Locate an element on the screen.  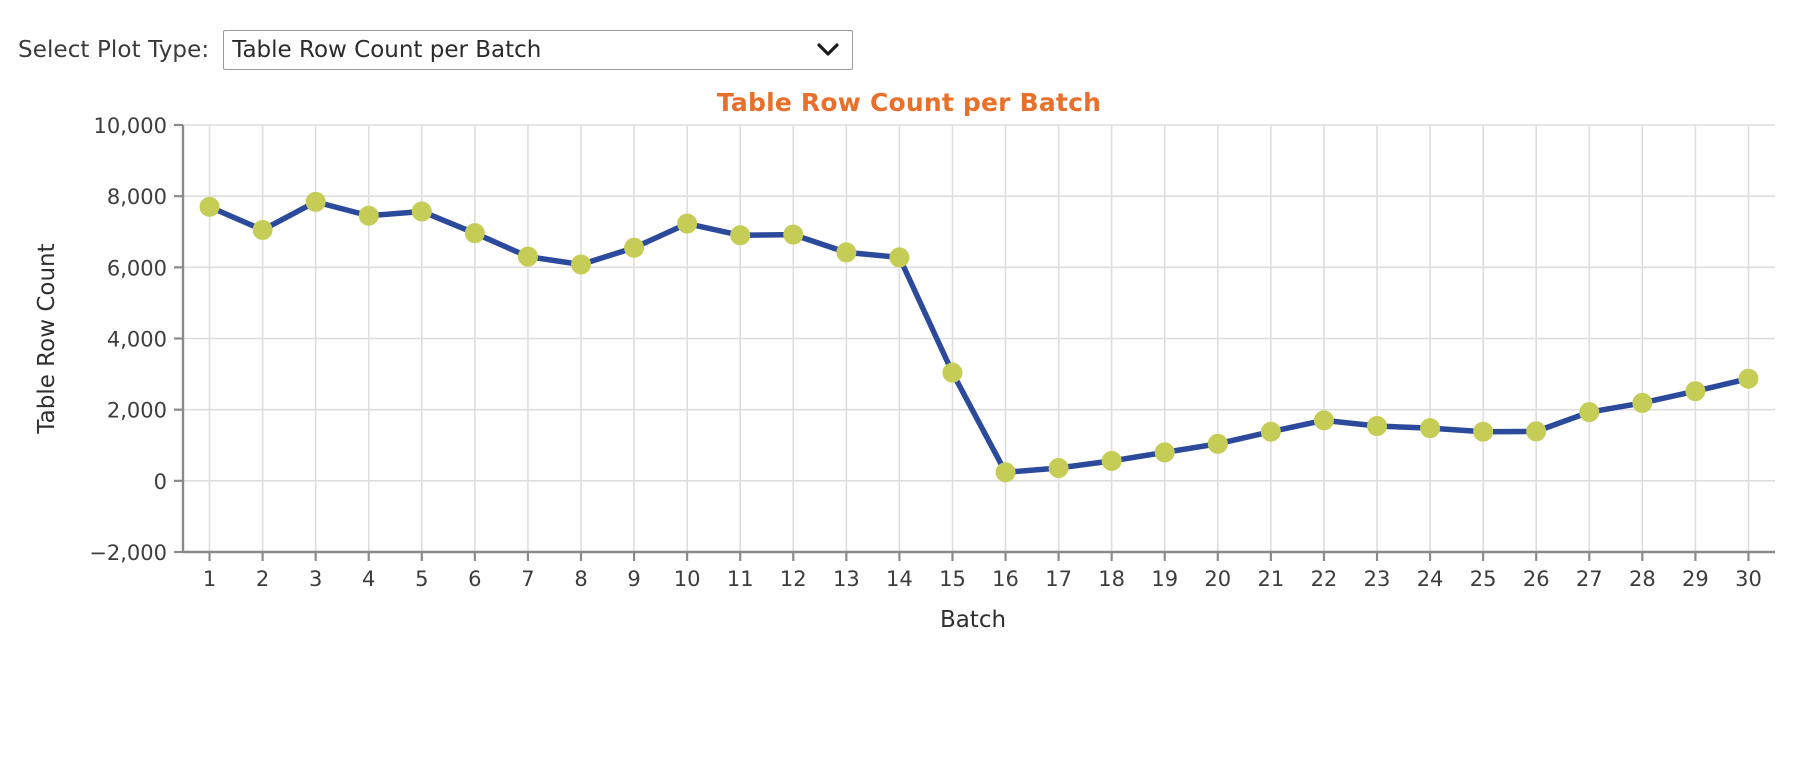
x-tick-label: 9 is located at coordinates (633, 579).